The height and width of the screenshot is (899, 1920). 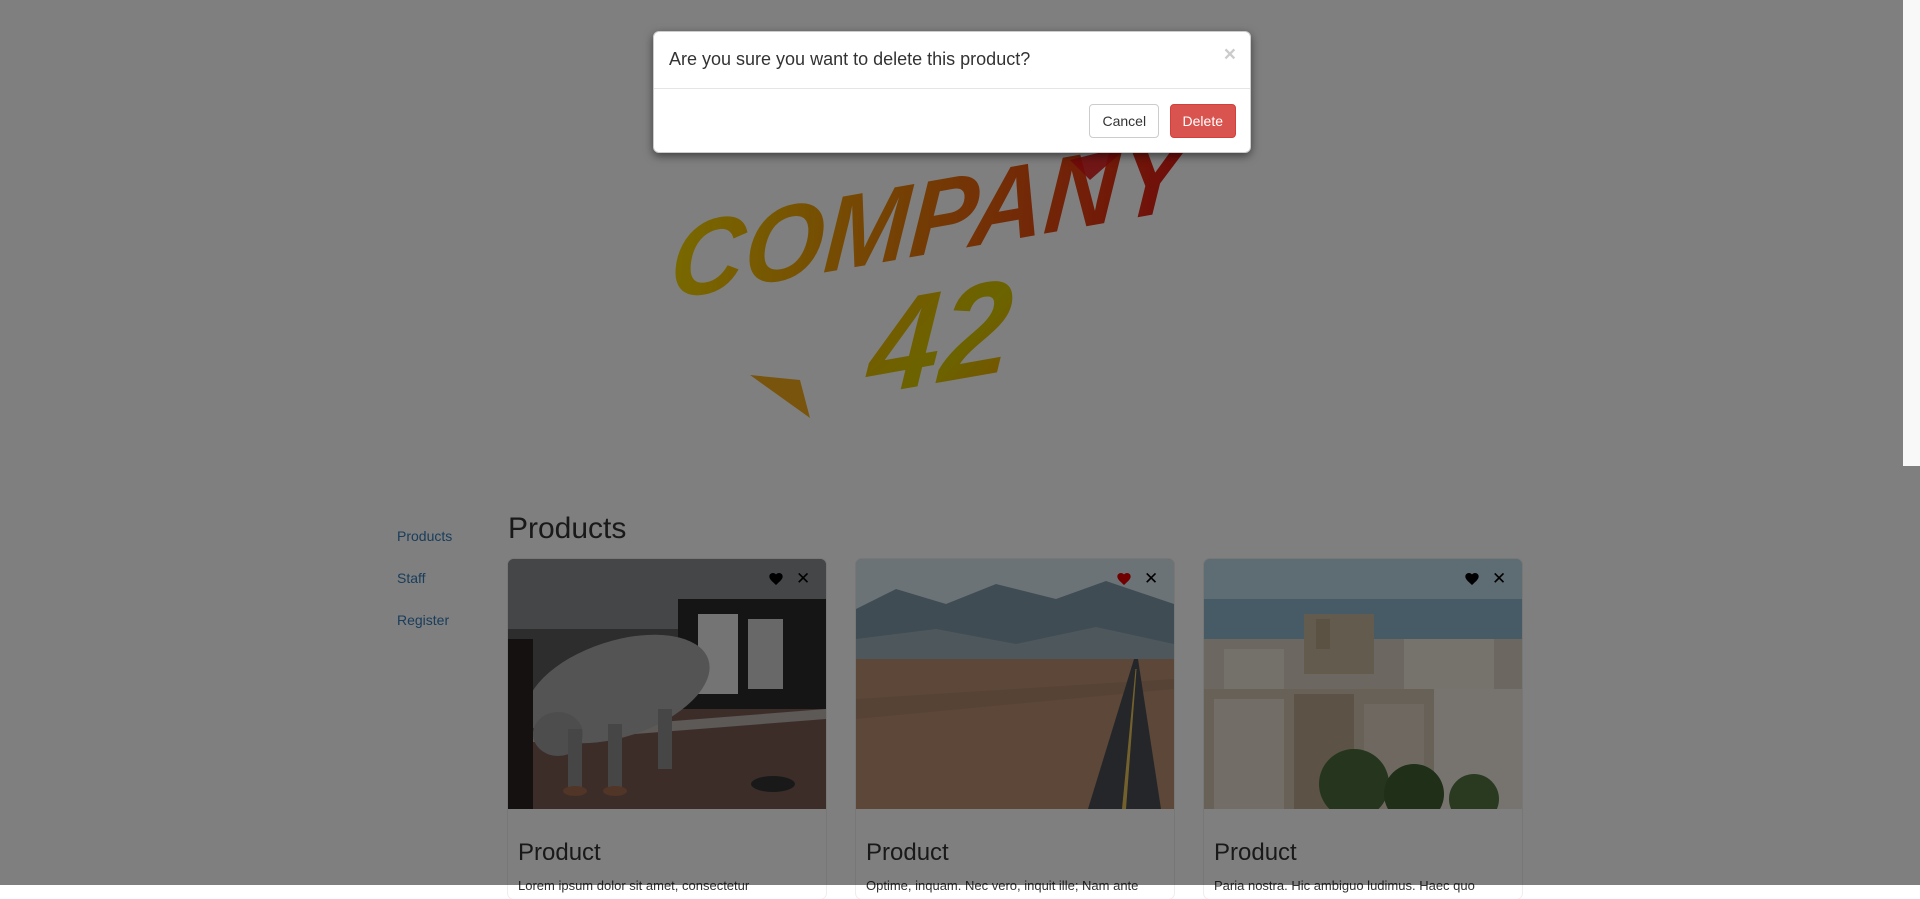 What do you see at coordinates (1911, 233) in the screenshot?
I see `scrollbar-gutter` at bounding box center [1911, 233].